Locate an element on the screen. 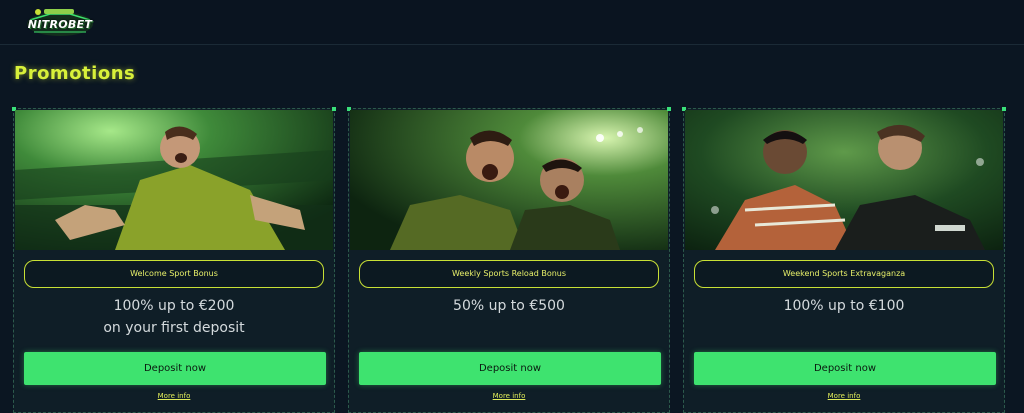  page-title: Promotions is located at coordinates (75, 73).